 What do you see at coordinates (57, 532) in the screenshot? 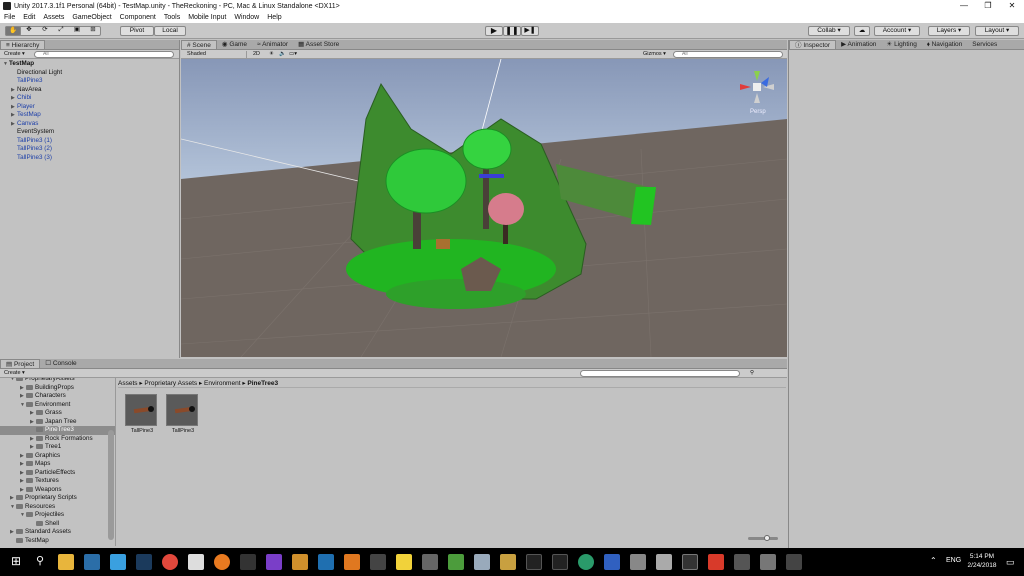
I see `project-tree-item: ▶ Standard Assets` at bounding box center [57, 532].